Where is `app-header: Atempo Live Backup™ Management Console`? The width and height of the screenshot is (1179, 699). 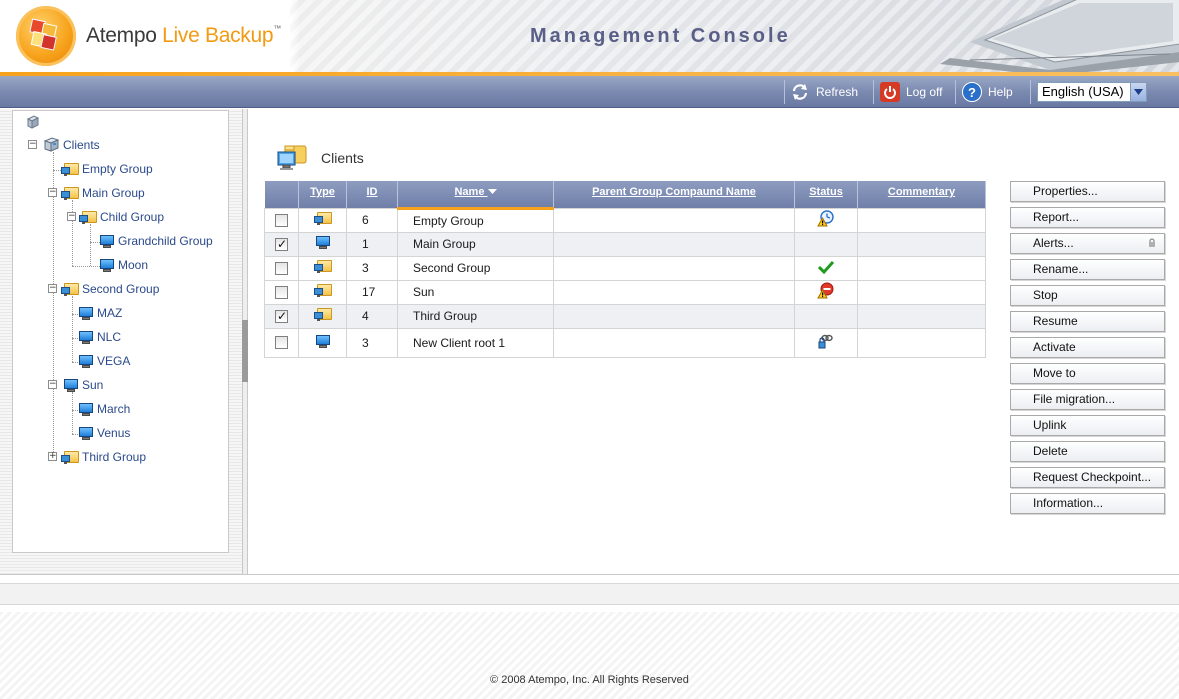
app-header: Atempo Live Backup™ Management Console is located at coordinates (589, 38).